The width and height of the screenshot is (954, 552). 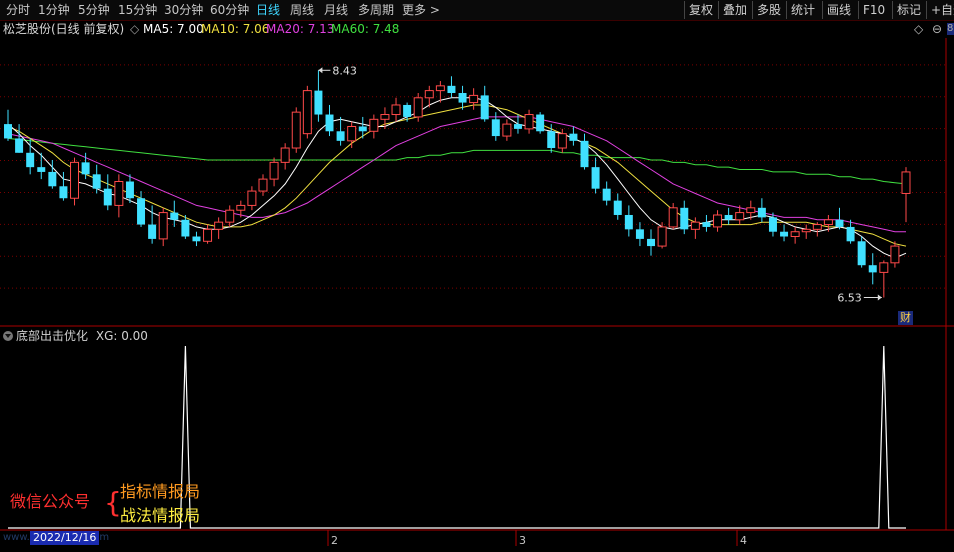 What do you see at coordinates (160, 491) in the screenshot?
I see `watermark-line1: 指标情报局` at bounding box center [160, 491].